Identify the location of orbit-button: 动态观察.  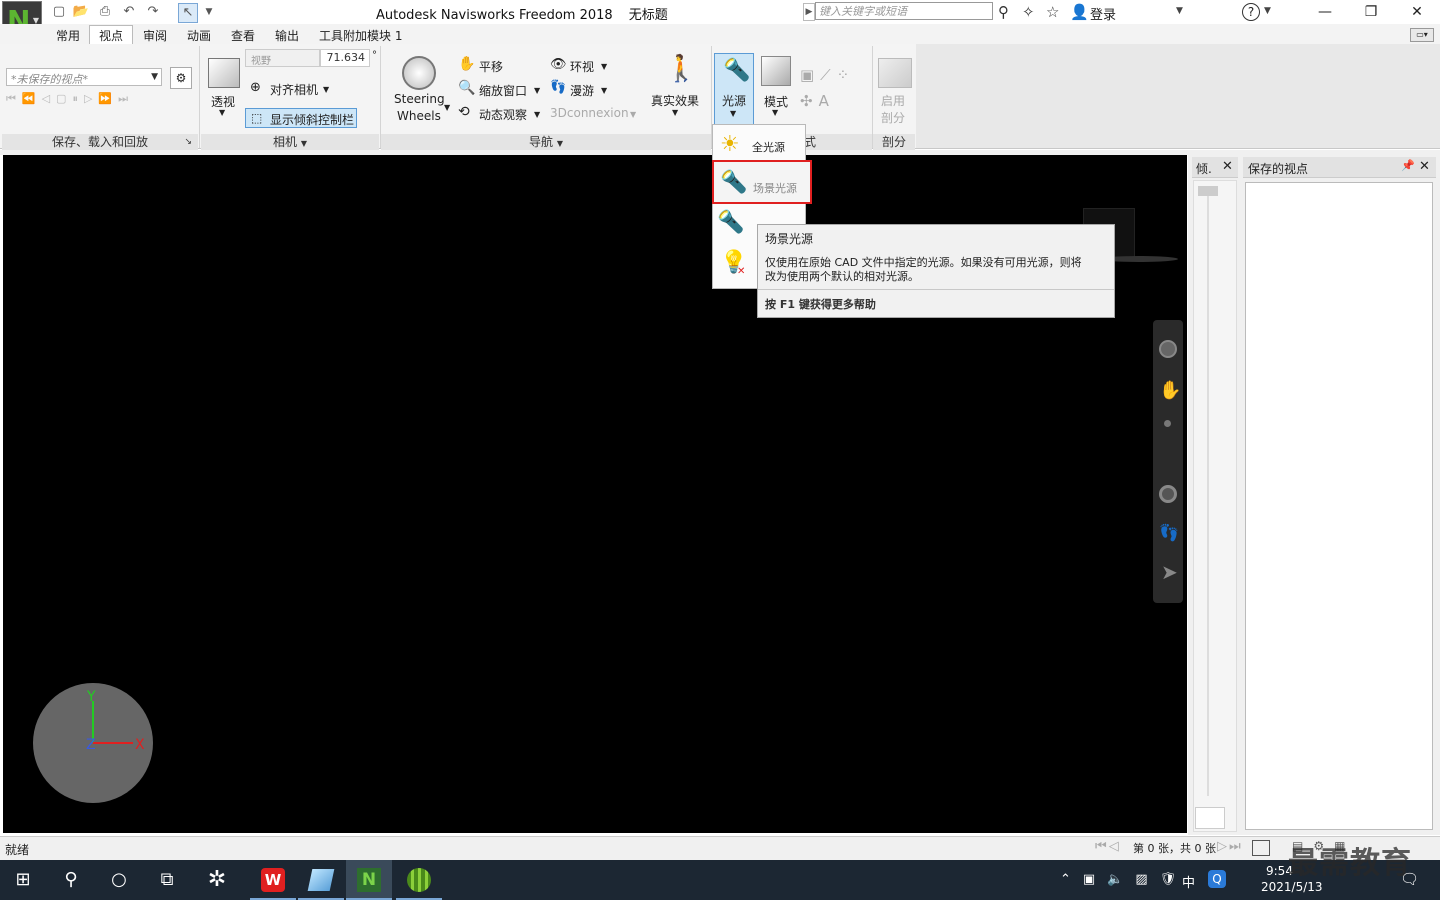
(503, 114).